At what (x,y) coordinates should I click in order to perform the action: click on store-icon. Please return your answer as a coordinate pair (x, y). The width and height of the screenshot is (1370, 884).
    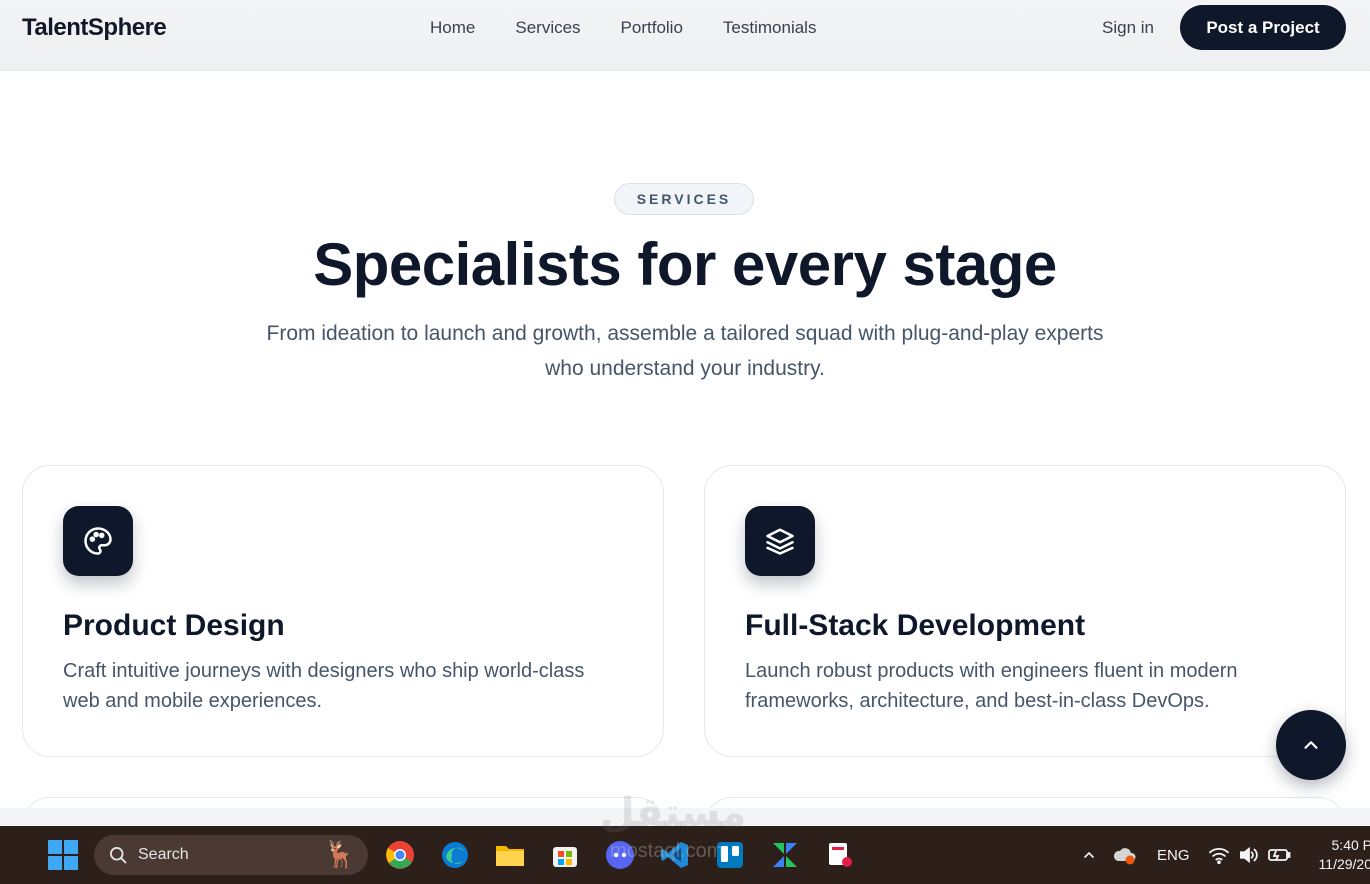
    Looking at the image, I should click on (565, 855).